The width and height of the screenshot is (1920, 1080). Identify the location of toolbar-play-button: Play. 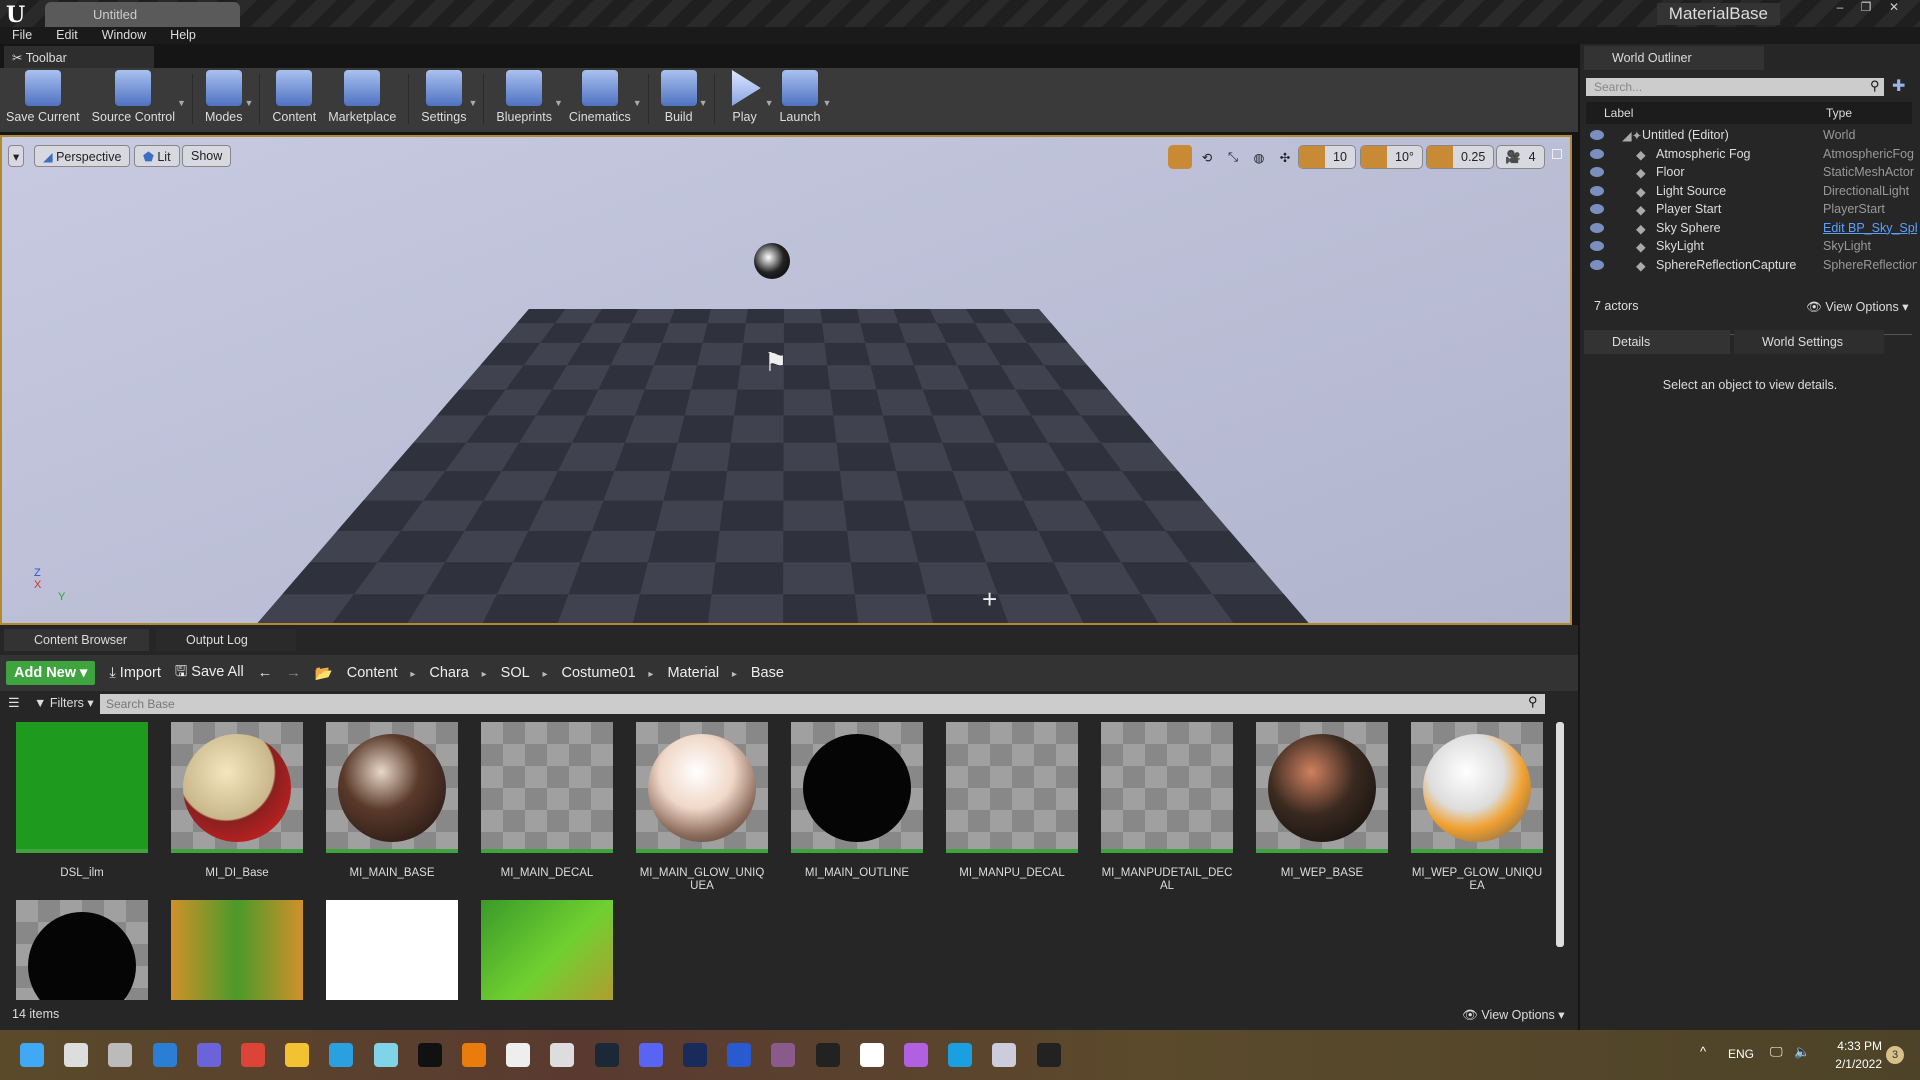
(745, 97).